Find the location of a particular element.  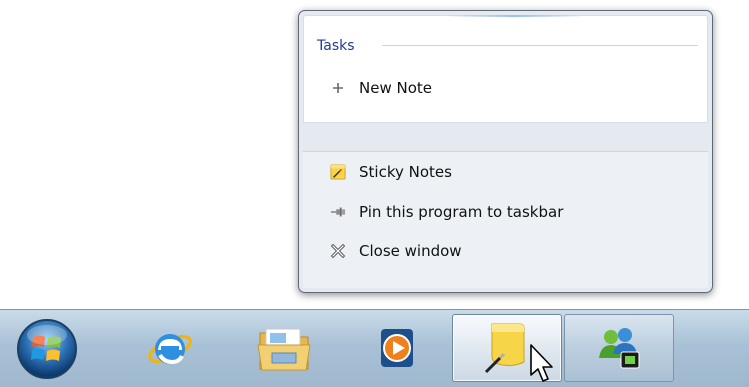

close-window-icon is located at coordinates (338, 251).